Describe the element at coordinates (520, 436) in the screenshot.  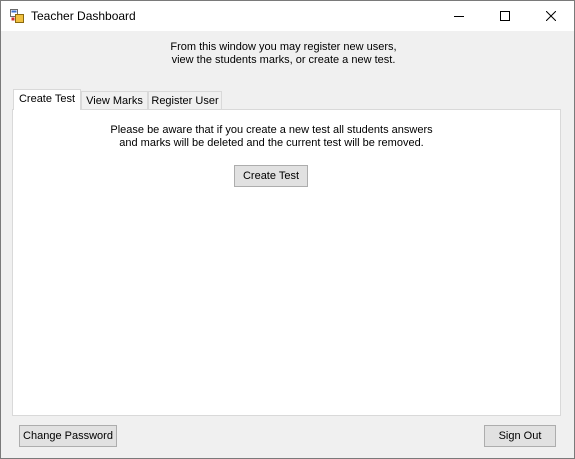
I see `sign-out-button: Sign Out` at that location.